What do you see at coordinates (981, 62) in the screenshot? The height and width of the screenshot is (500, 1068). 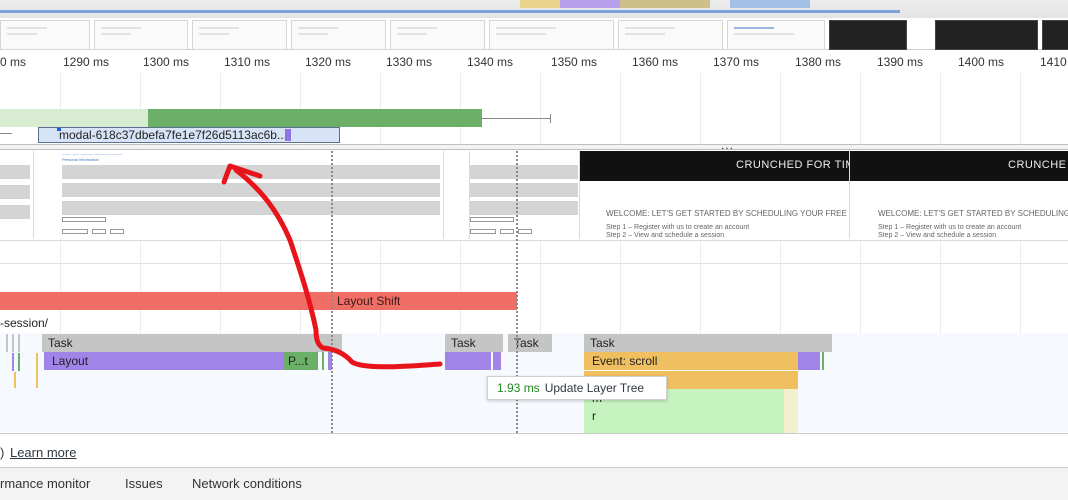 I see `ruler-tick: 1400 ms` at bounding box center [981, 62].